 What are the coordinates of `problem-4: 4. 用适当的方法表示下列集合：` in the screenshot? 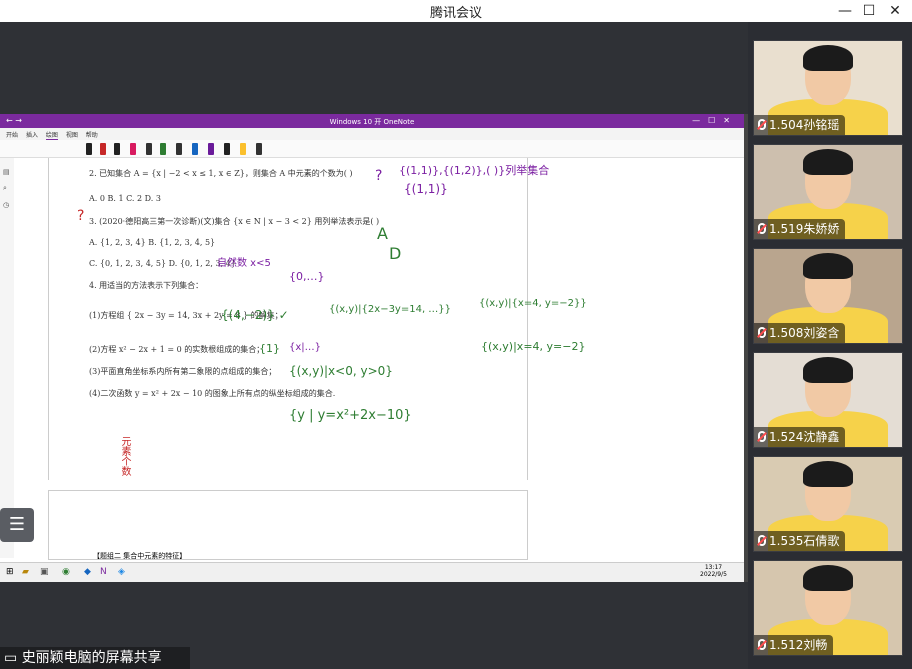 It's located at (146, 285).